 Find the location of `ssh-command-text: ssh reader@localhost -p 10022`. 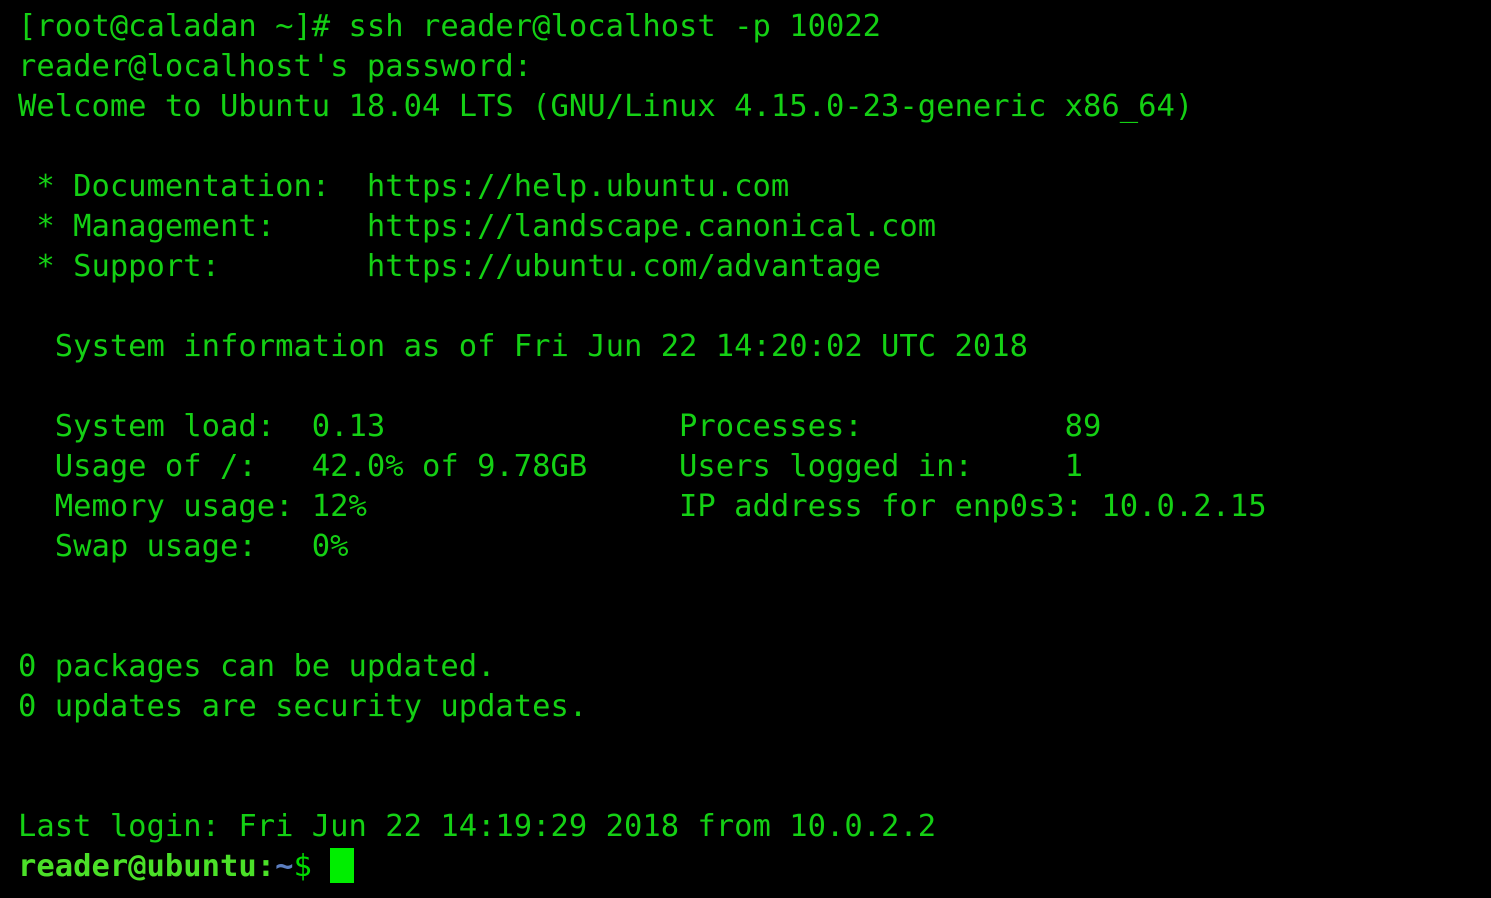

ssh-command-text: ssh reader@localhost -p 10022 is located at coordinates (606, 26).